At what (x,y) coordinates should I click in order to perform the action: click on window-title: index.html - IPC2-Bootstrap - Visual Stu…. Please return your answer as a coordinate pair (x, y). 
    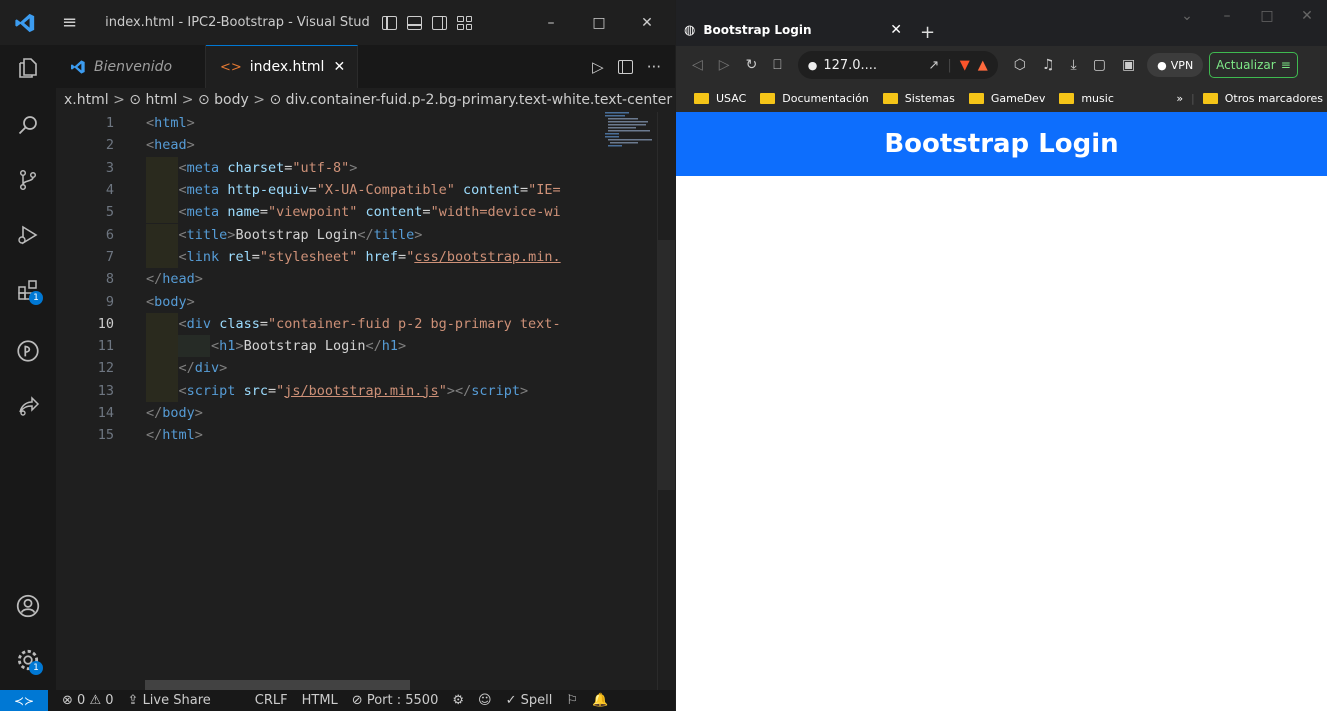
    Looking at the image, I should click on (237, 22).